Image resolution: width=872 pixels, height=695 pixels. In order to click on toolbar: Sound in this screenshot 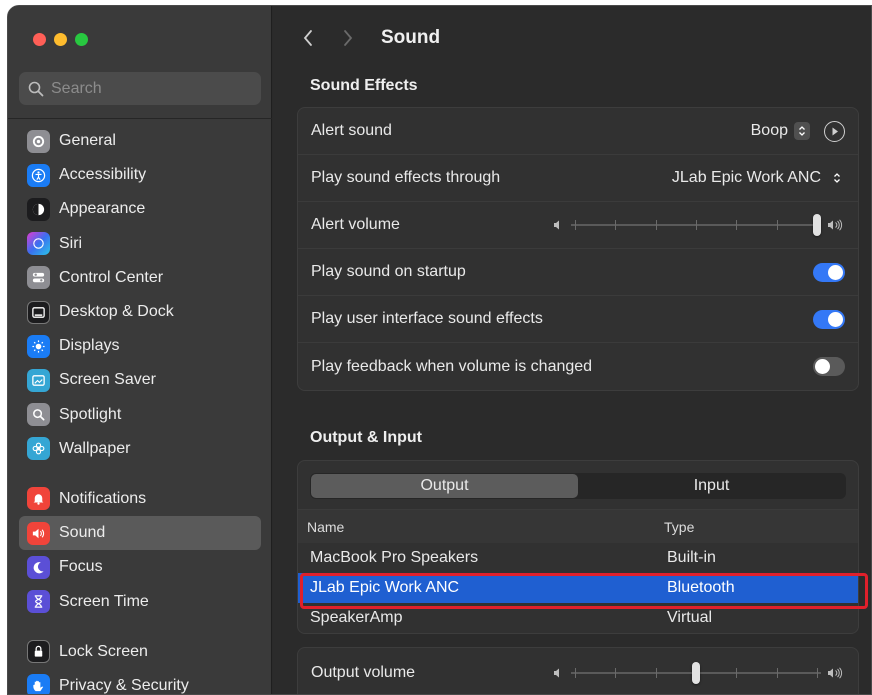, I will do `click(572, 38)`.